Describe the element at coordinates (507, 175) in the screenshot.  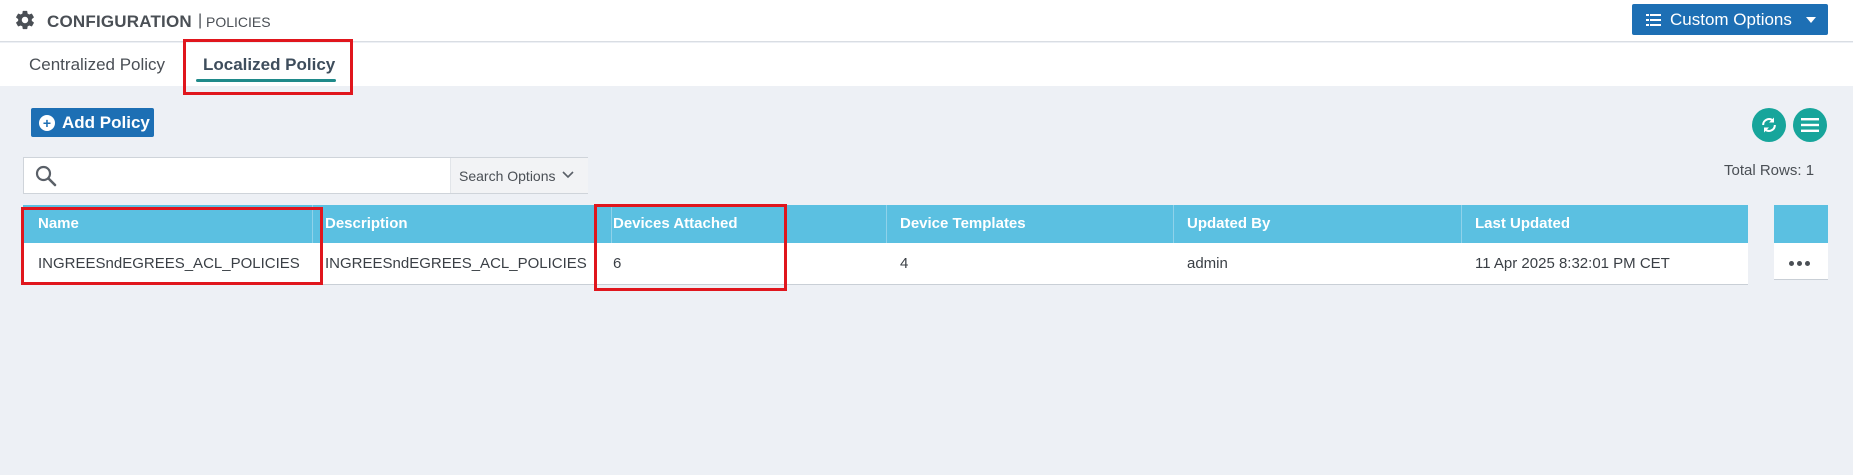
I see `search-options-label: Search Options` at that location.